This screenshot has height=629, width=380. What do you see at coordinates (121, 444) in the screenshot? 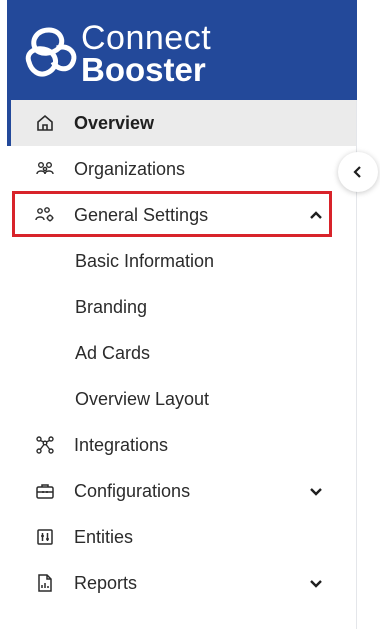
I see `sidebar-item-label: Integrations` at bounding box center [121, 444].